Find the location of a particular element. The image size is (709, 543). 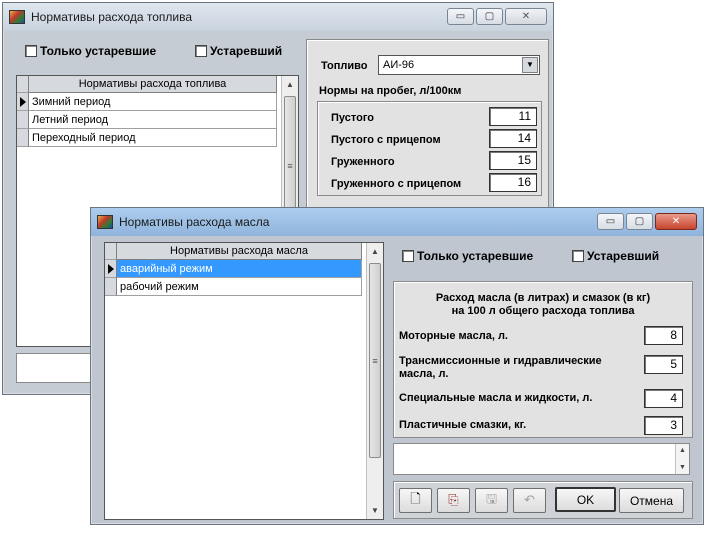

oil-notes-field: ▲ ▼ is located at coordinates (541, 459).